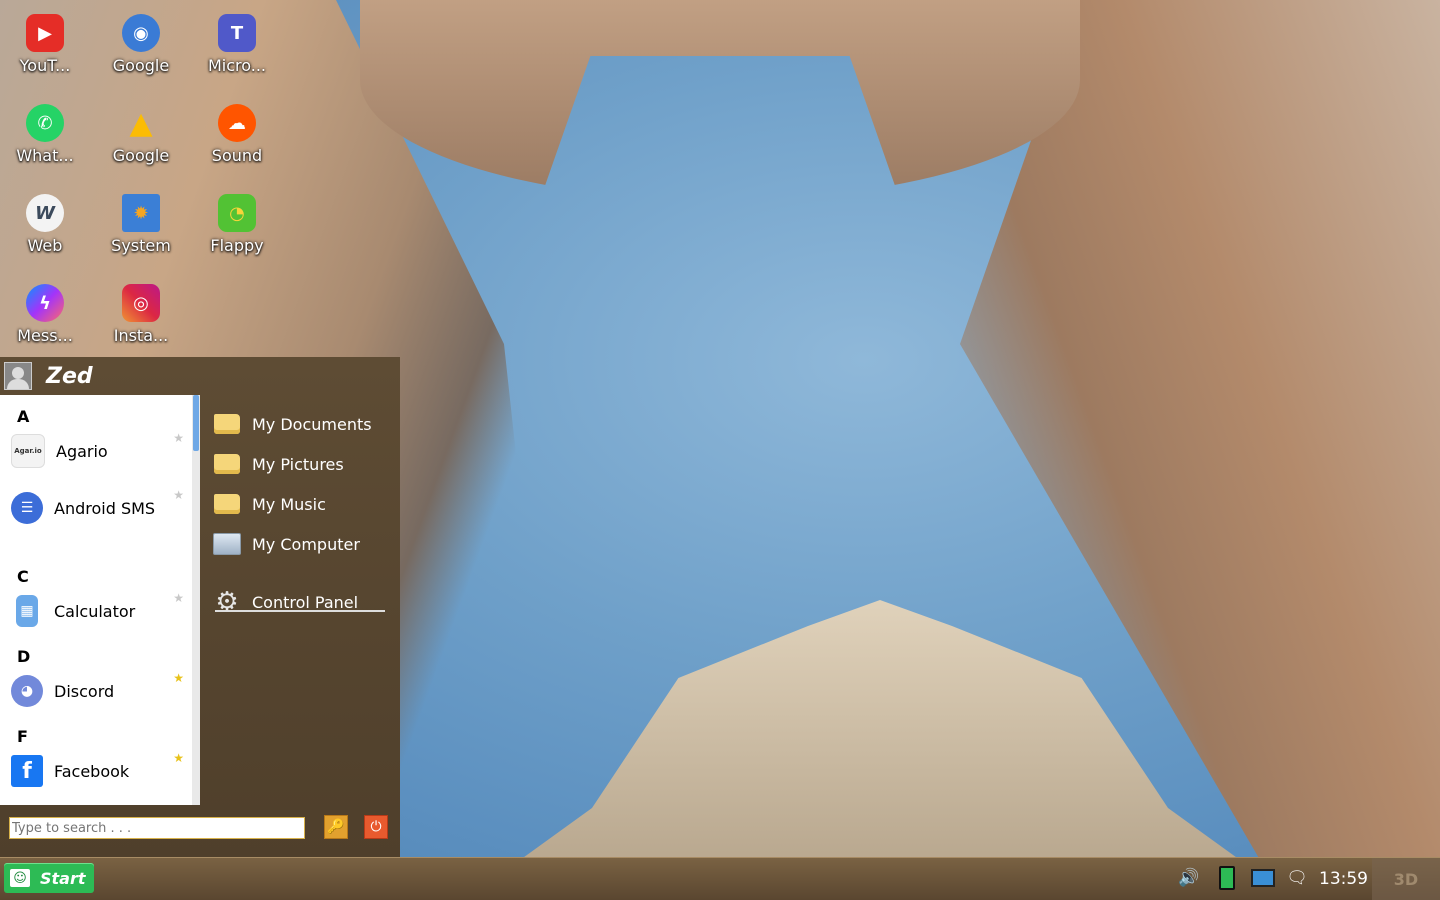  I want to click on clock: 13:59, so click(1343, 879).